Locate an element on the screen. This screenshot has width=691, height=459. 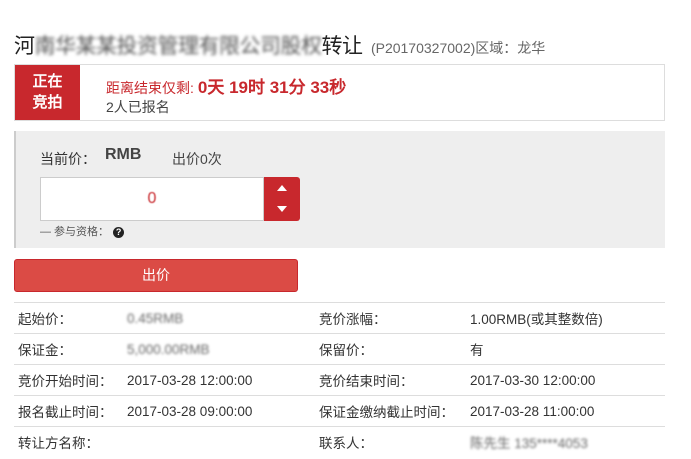
signup-count: 2人已报名 is located at coordinates (138, 107).